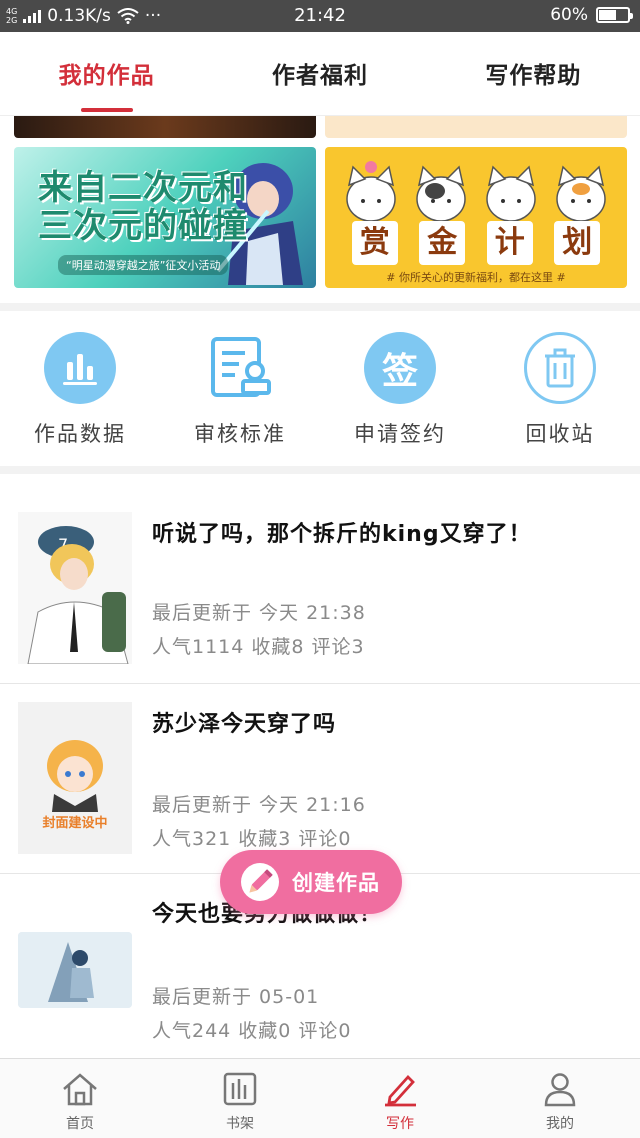 The width and height of the screenshot is (640, 1138). Describe the element at coordinates (259, 805) in the screenshot. I see `work-updated: 最后更新于 今天 21:16` at that location.